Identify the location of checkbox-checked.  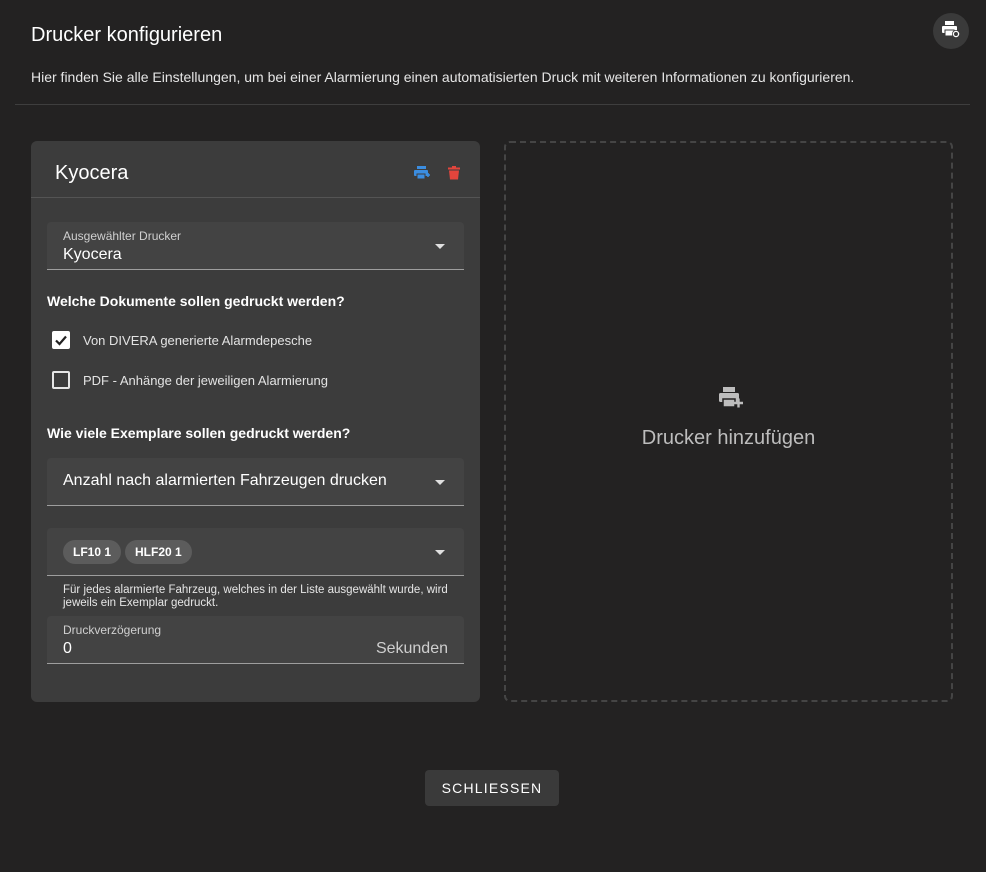
(61, 340).